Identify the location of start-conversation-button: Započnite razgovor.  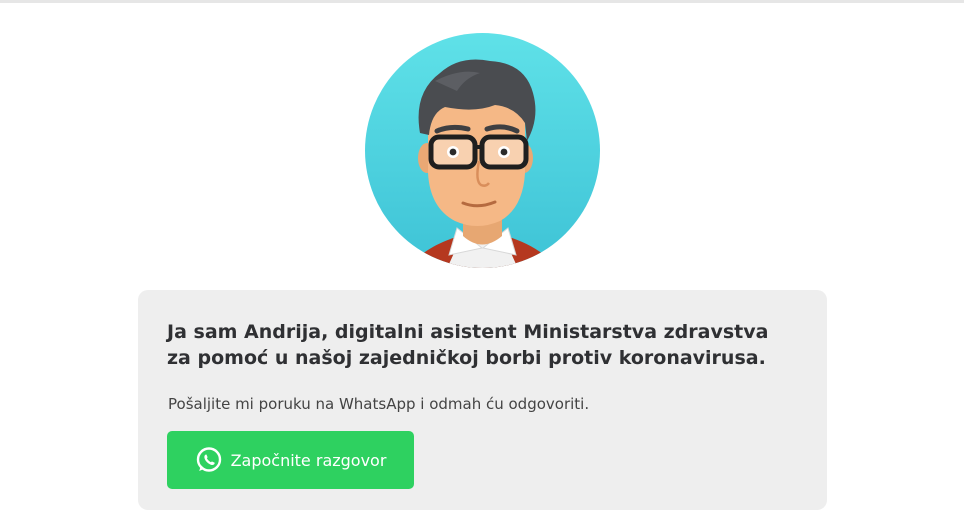
(290, 460).